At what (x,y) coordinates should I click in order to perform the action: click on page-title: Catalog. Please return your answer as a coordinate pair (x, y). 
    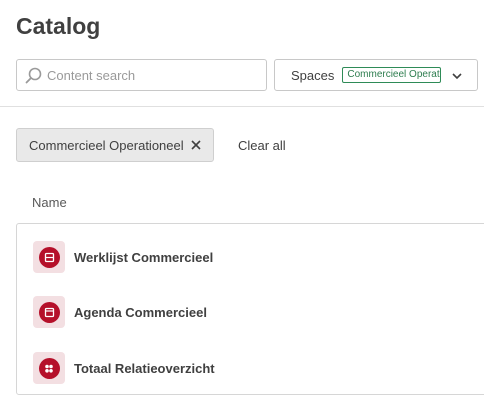
    Looking at the image, I should click on (58, 26).